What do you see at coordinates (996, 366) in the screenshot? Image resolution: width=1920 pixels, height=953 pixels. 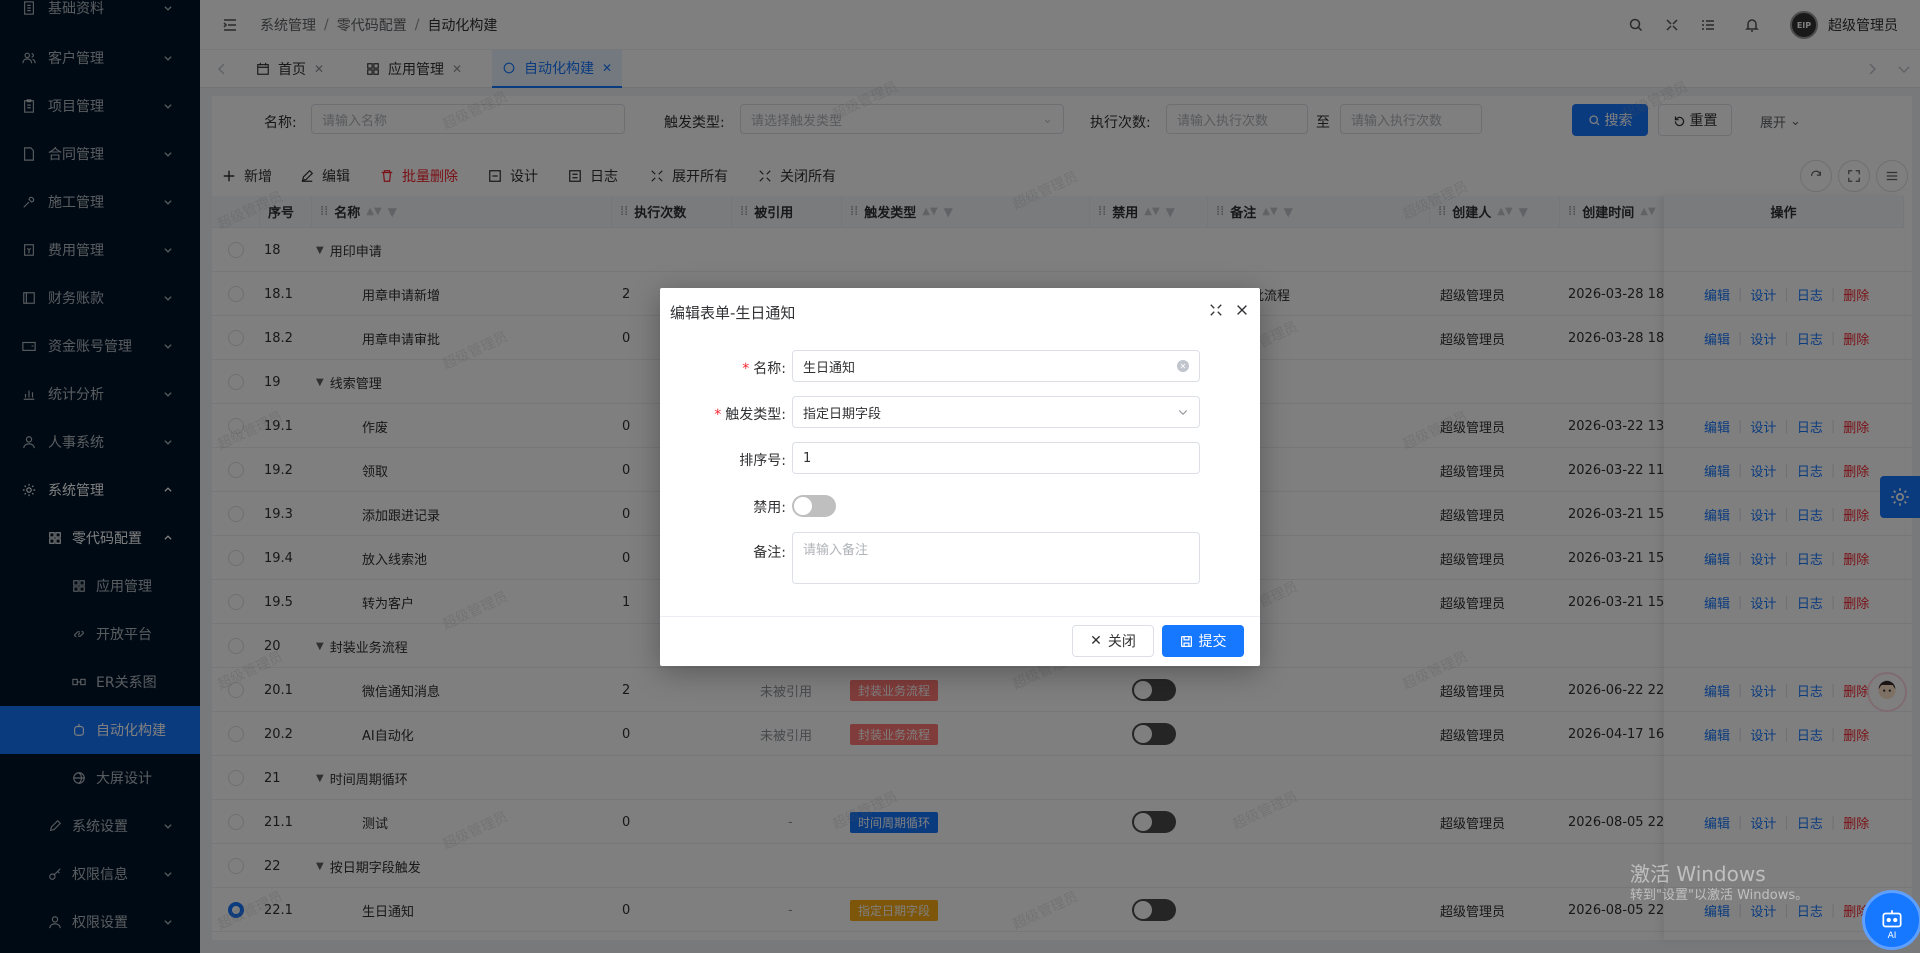 I see `dialog-name-input: 生日通知 ✕` at bounding box center [996, 366].